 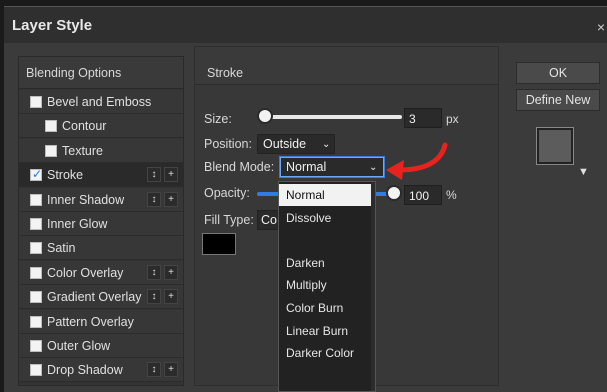 I want to click on opacity-input: 100, so click(x=423, y=195).